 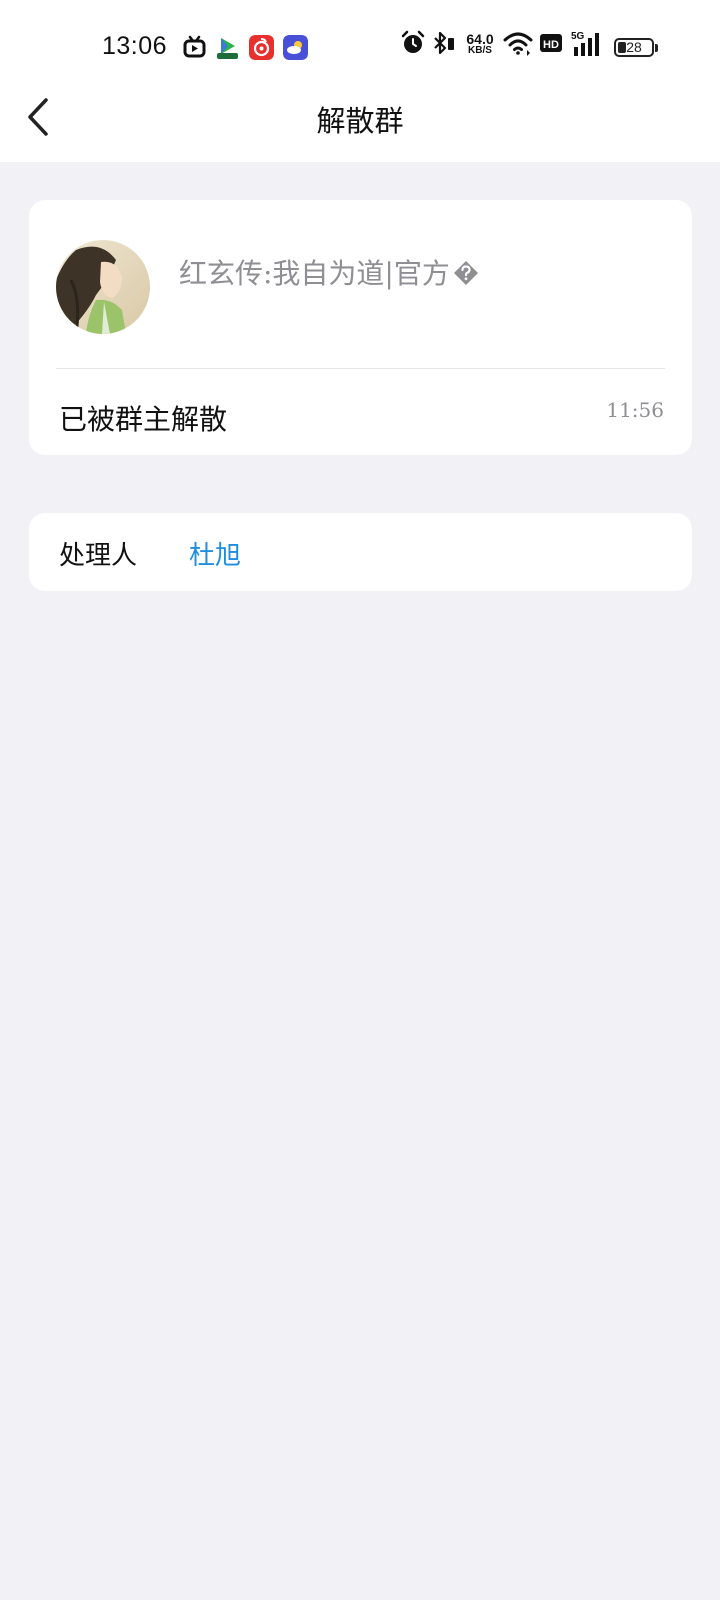 I want to click on unknown-glyph-icon, so click(x=465, y=273).